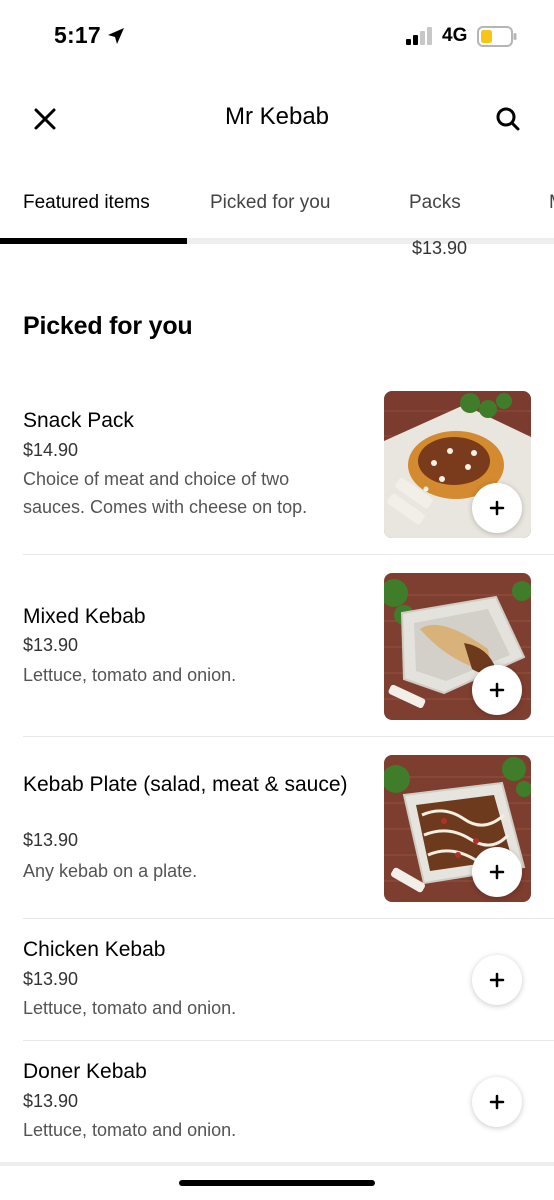 The height and width of the screenshot is (1200, 554). What do you see at coordinates (78, 420) in the screenshot?
I see `item-name: Snack Pack` at bounding box center [78, 420].